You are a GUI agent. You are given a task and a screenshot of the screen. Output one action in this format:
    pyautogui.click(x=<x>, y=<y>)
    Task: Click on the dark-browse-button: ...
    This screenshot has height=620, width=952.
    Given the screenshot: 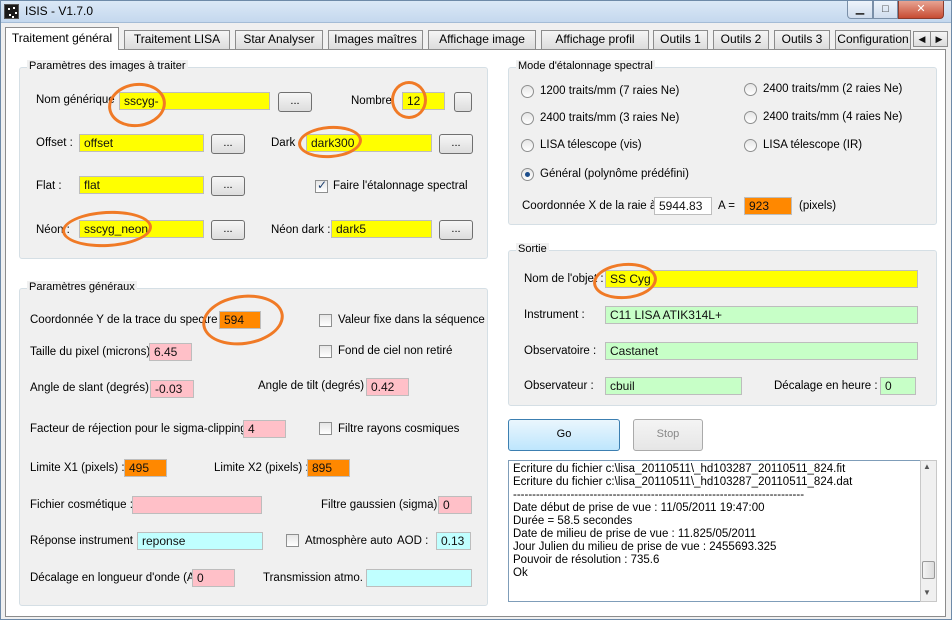 What is the action you would take?
    pyautogui.click(x=456, y=144)
    